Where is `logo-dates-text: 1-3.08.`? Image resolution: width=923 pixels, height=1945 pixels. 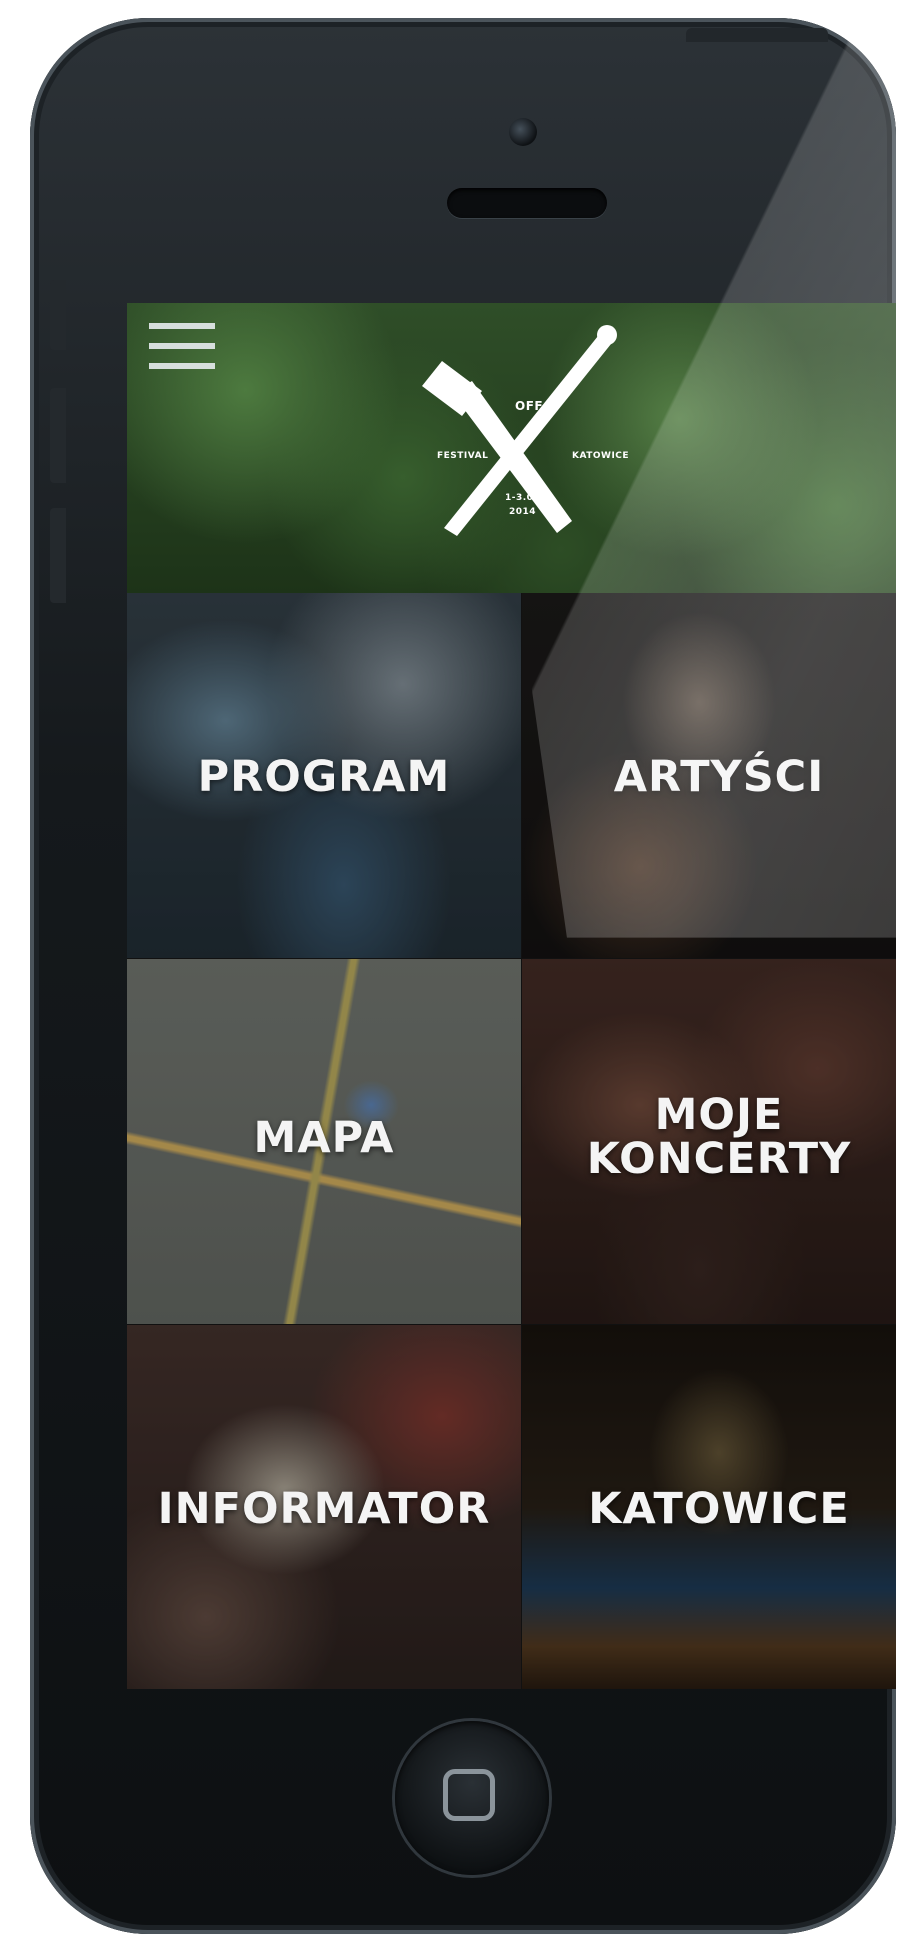
logo-dates-text: 1-3.08. is located at coordinates (525, 498).